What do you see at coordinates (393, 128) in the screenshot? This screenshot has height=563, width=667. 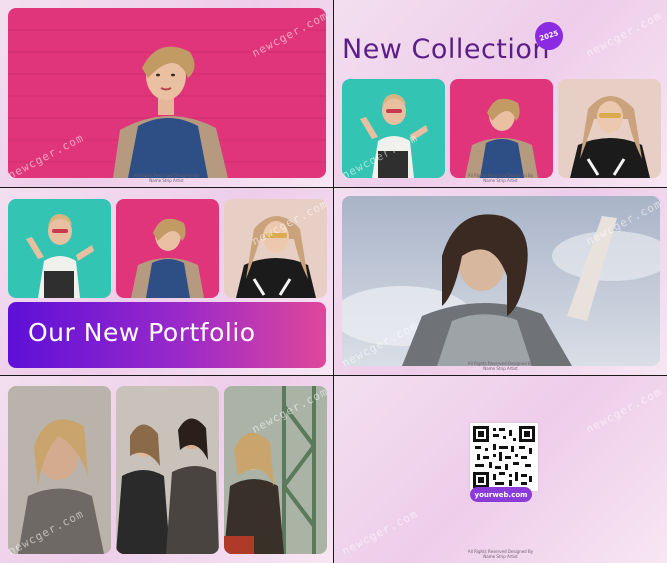 I see `collection-photo-teal` at bounding box center [393, 128].